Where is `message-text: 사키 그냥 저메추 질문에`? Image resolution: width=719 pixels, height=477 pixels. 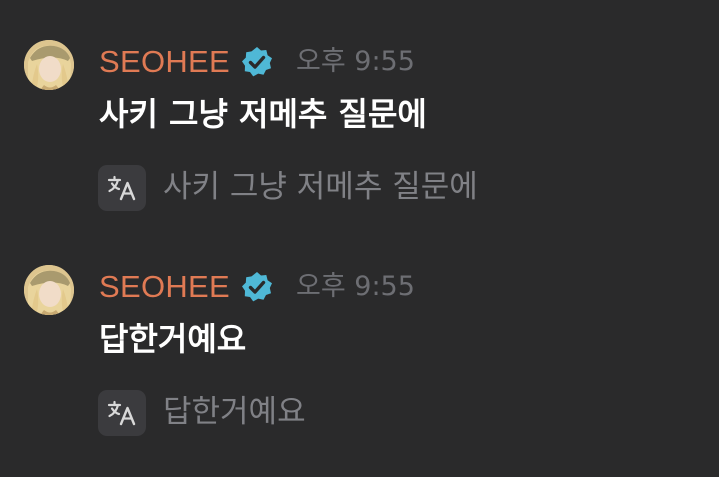 message-text: 사키 그냥 저메추 질문에 is located at coordinates (263, 114).